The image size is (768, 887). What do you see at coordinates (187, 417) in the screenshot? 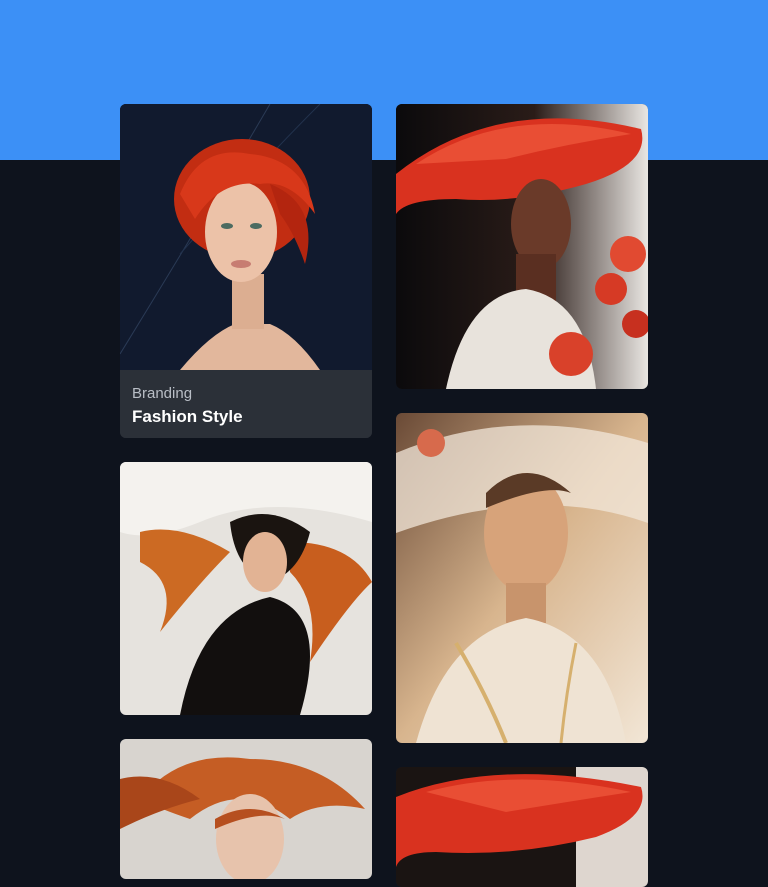
I see `card-title: Fashion Style` at bounding box center [187, 417].